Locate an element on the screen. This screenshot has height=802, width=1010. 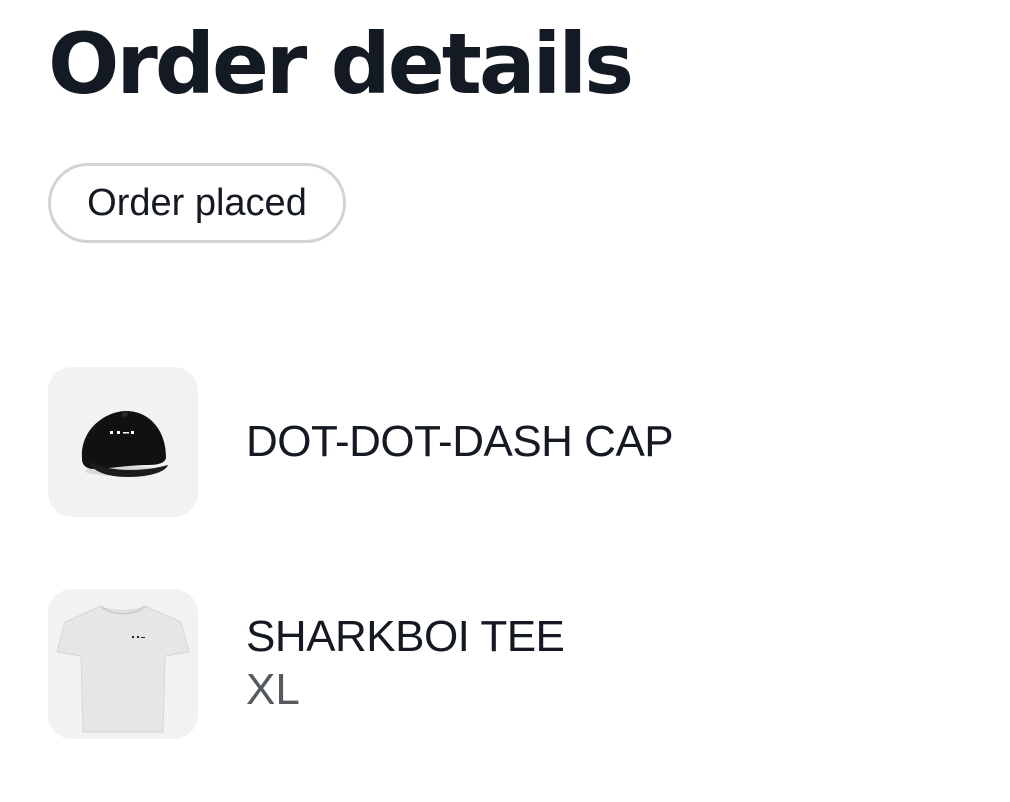
order-item-info: DOT-DOT-DASH CAP is located at coordinates (460, 442).